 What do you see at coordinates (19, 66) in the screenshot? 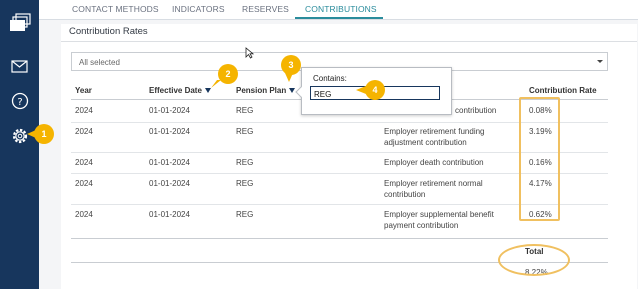
I see `mail-icon` at bounding box center [19, 66].